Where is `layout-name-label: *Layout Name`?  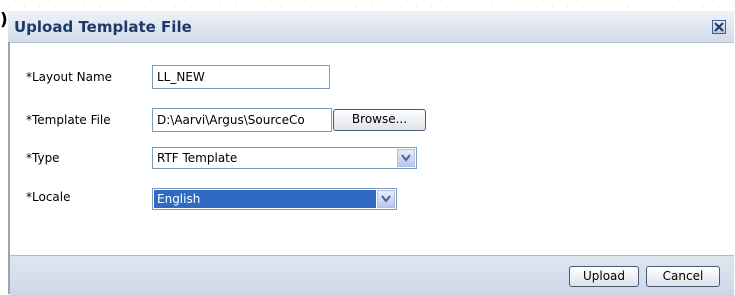 layout-name-label: *Layout Name is located at coordinates (69, 77).